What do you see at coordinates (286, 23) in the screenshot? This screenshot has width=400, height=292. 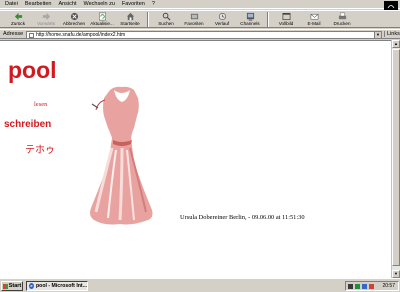 I see `fullscreen-label: Vollbild` at bounding box center [286, 23].